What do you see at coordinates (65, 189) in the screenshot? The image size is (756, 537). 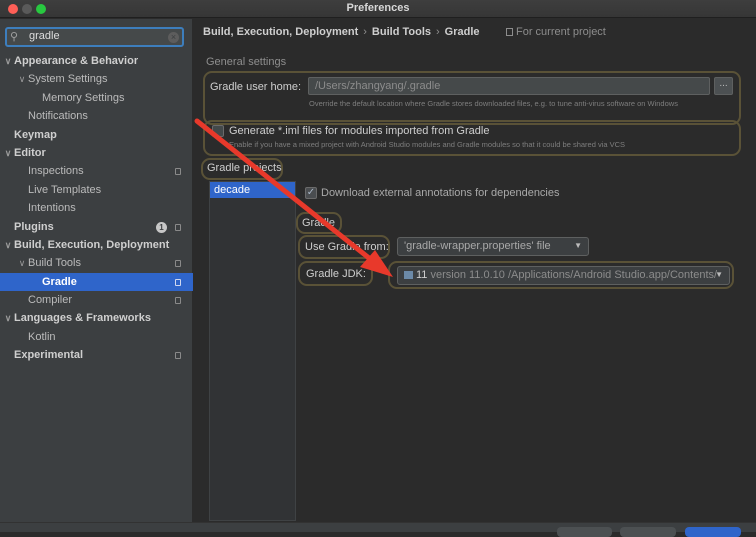 I see `sidebar-item-label: Live Templates` at bounding box center [65, 189].